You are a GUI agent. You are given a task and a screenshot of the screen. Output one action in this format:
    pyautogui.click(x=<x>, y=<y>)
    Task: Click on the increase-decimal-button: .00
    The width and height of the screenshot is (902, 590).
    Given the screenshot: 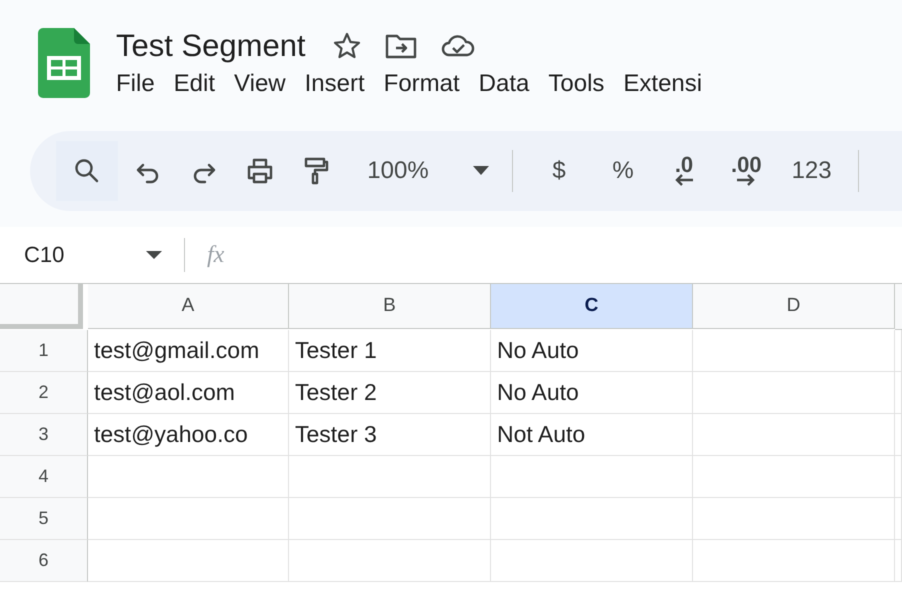 What is the action you would take?
    pyautogui.click(x=746, y=171)
    